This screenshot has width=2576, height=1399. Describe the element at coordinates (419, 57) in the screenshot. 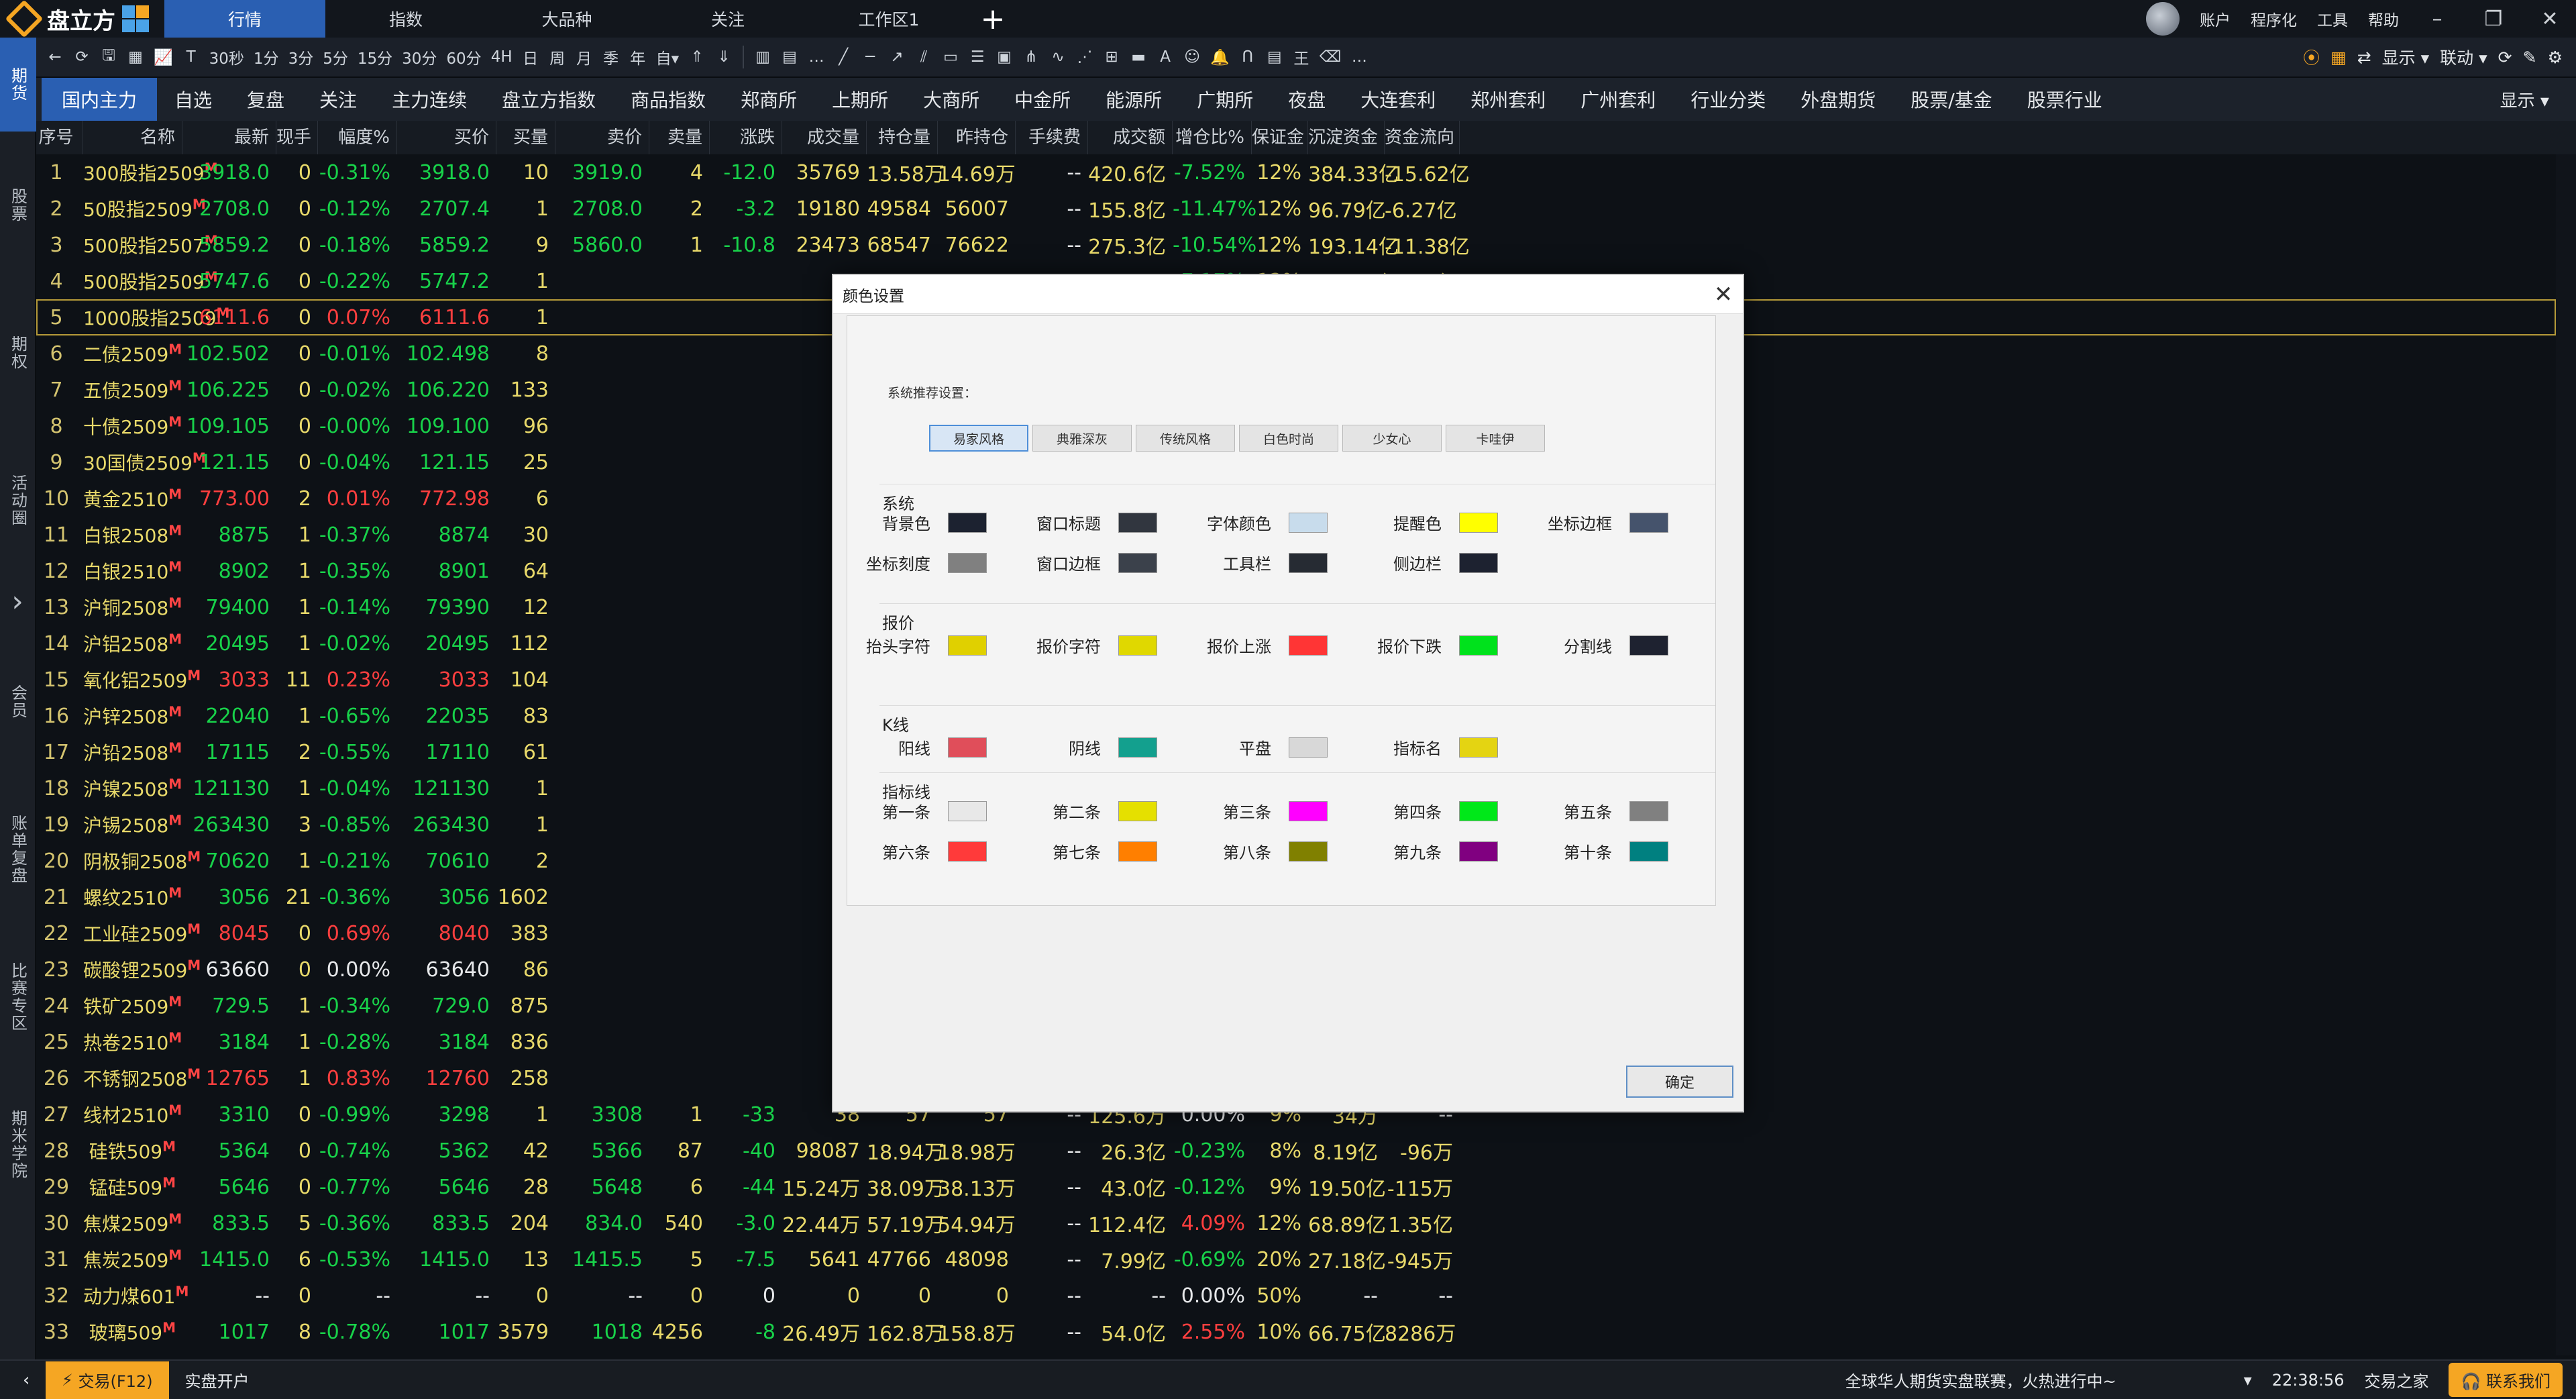

I see `period-button: 30分` at that location.